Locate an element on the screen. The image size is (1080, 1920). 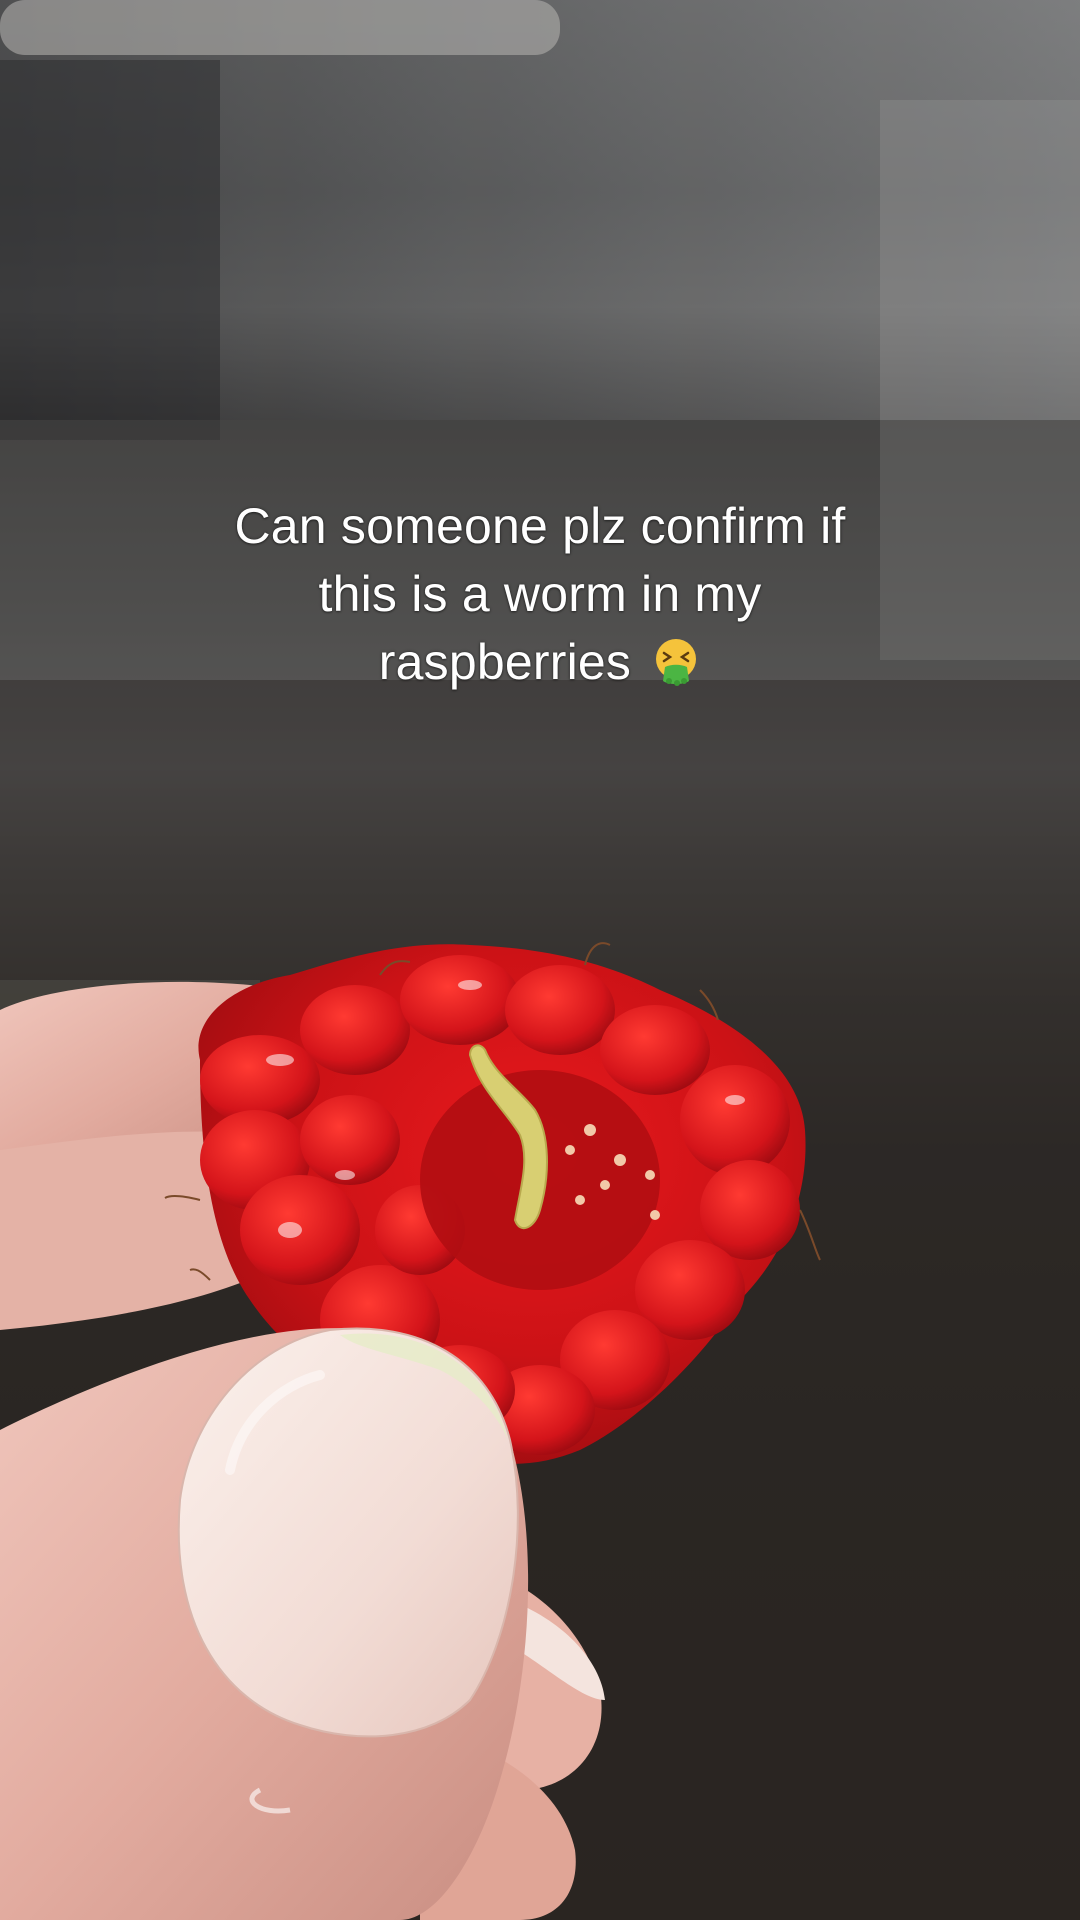
caption-line-1: Can someone plz confirm if is located at coordinates (540, 526).